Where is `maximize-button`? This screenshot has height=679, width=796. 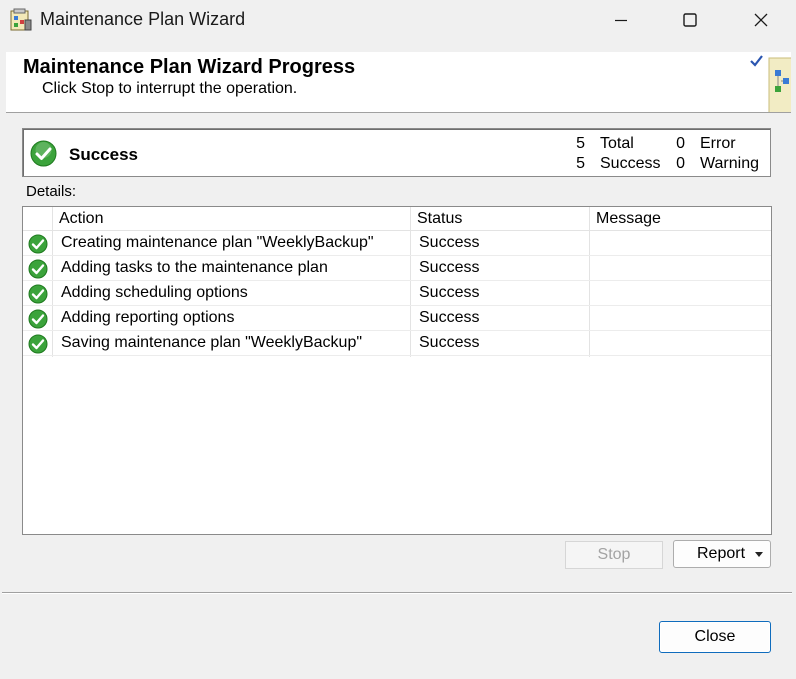 maximize-button is located at coordinates (690, 20).